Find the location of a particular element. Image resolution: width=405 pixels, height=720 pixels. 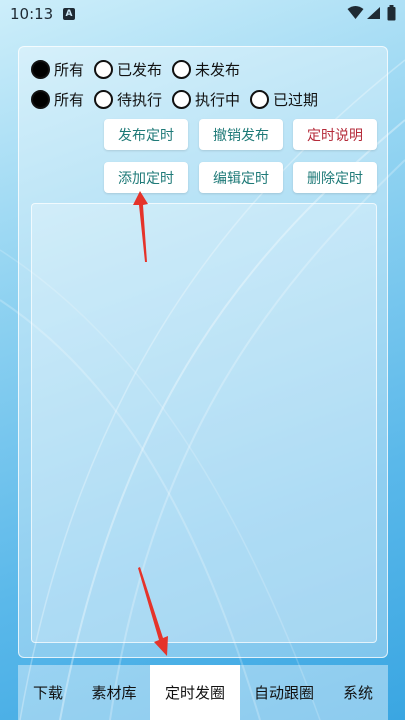

publish-status-filter: 所有 已发布 未发布 is located at coordinates (140, 69).